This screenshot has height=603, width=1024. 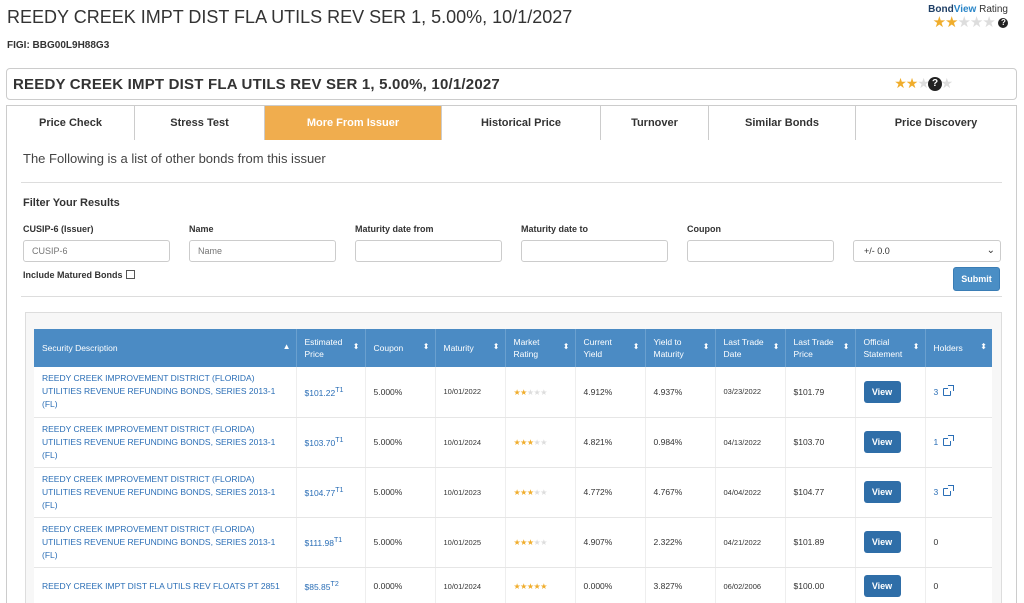 I want to click on column-header: Estimated Price ⬍, so click(x=331, y=348).